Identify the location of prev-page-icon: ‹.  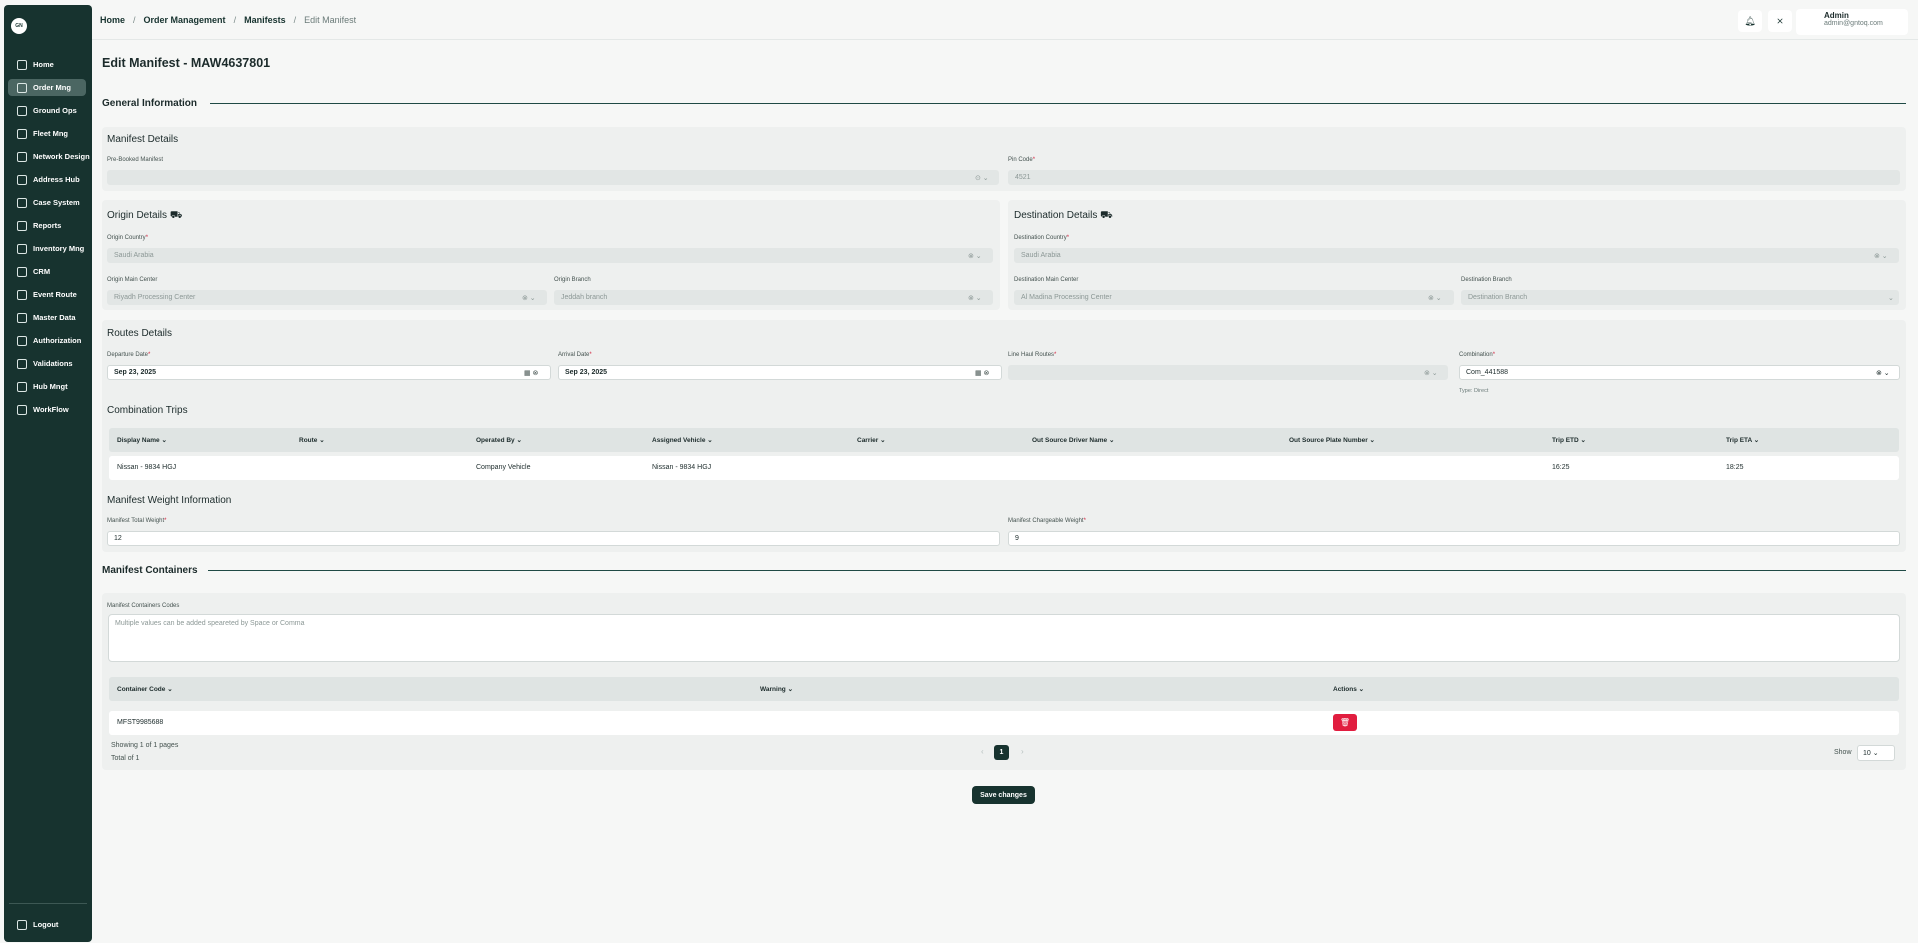
(982, 751).